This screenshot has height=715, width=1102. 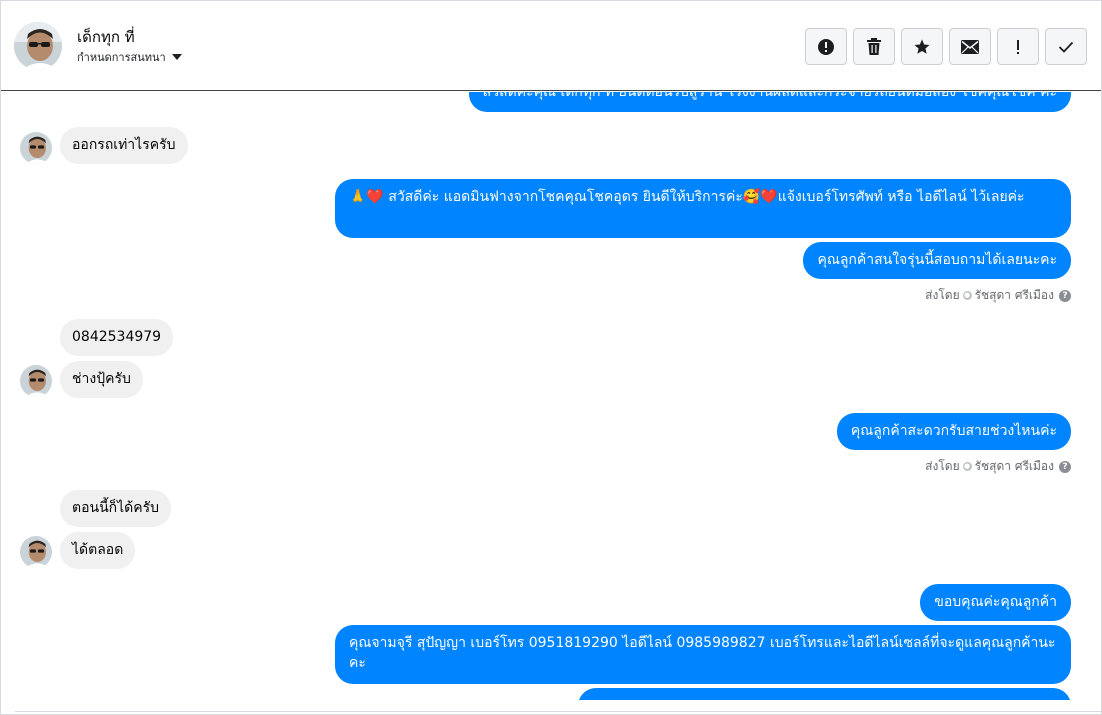 I want to click on message-incoming: ช่างปุ้ครับ, so click(x=101, y=379).